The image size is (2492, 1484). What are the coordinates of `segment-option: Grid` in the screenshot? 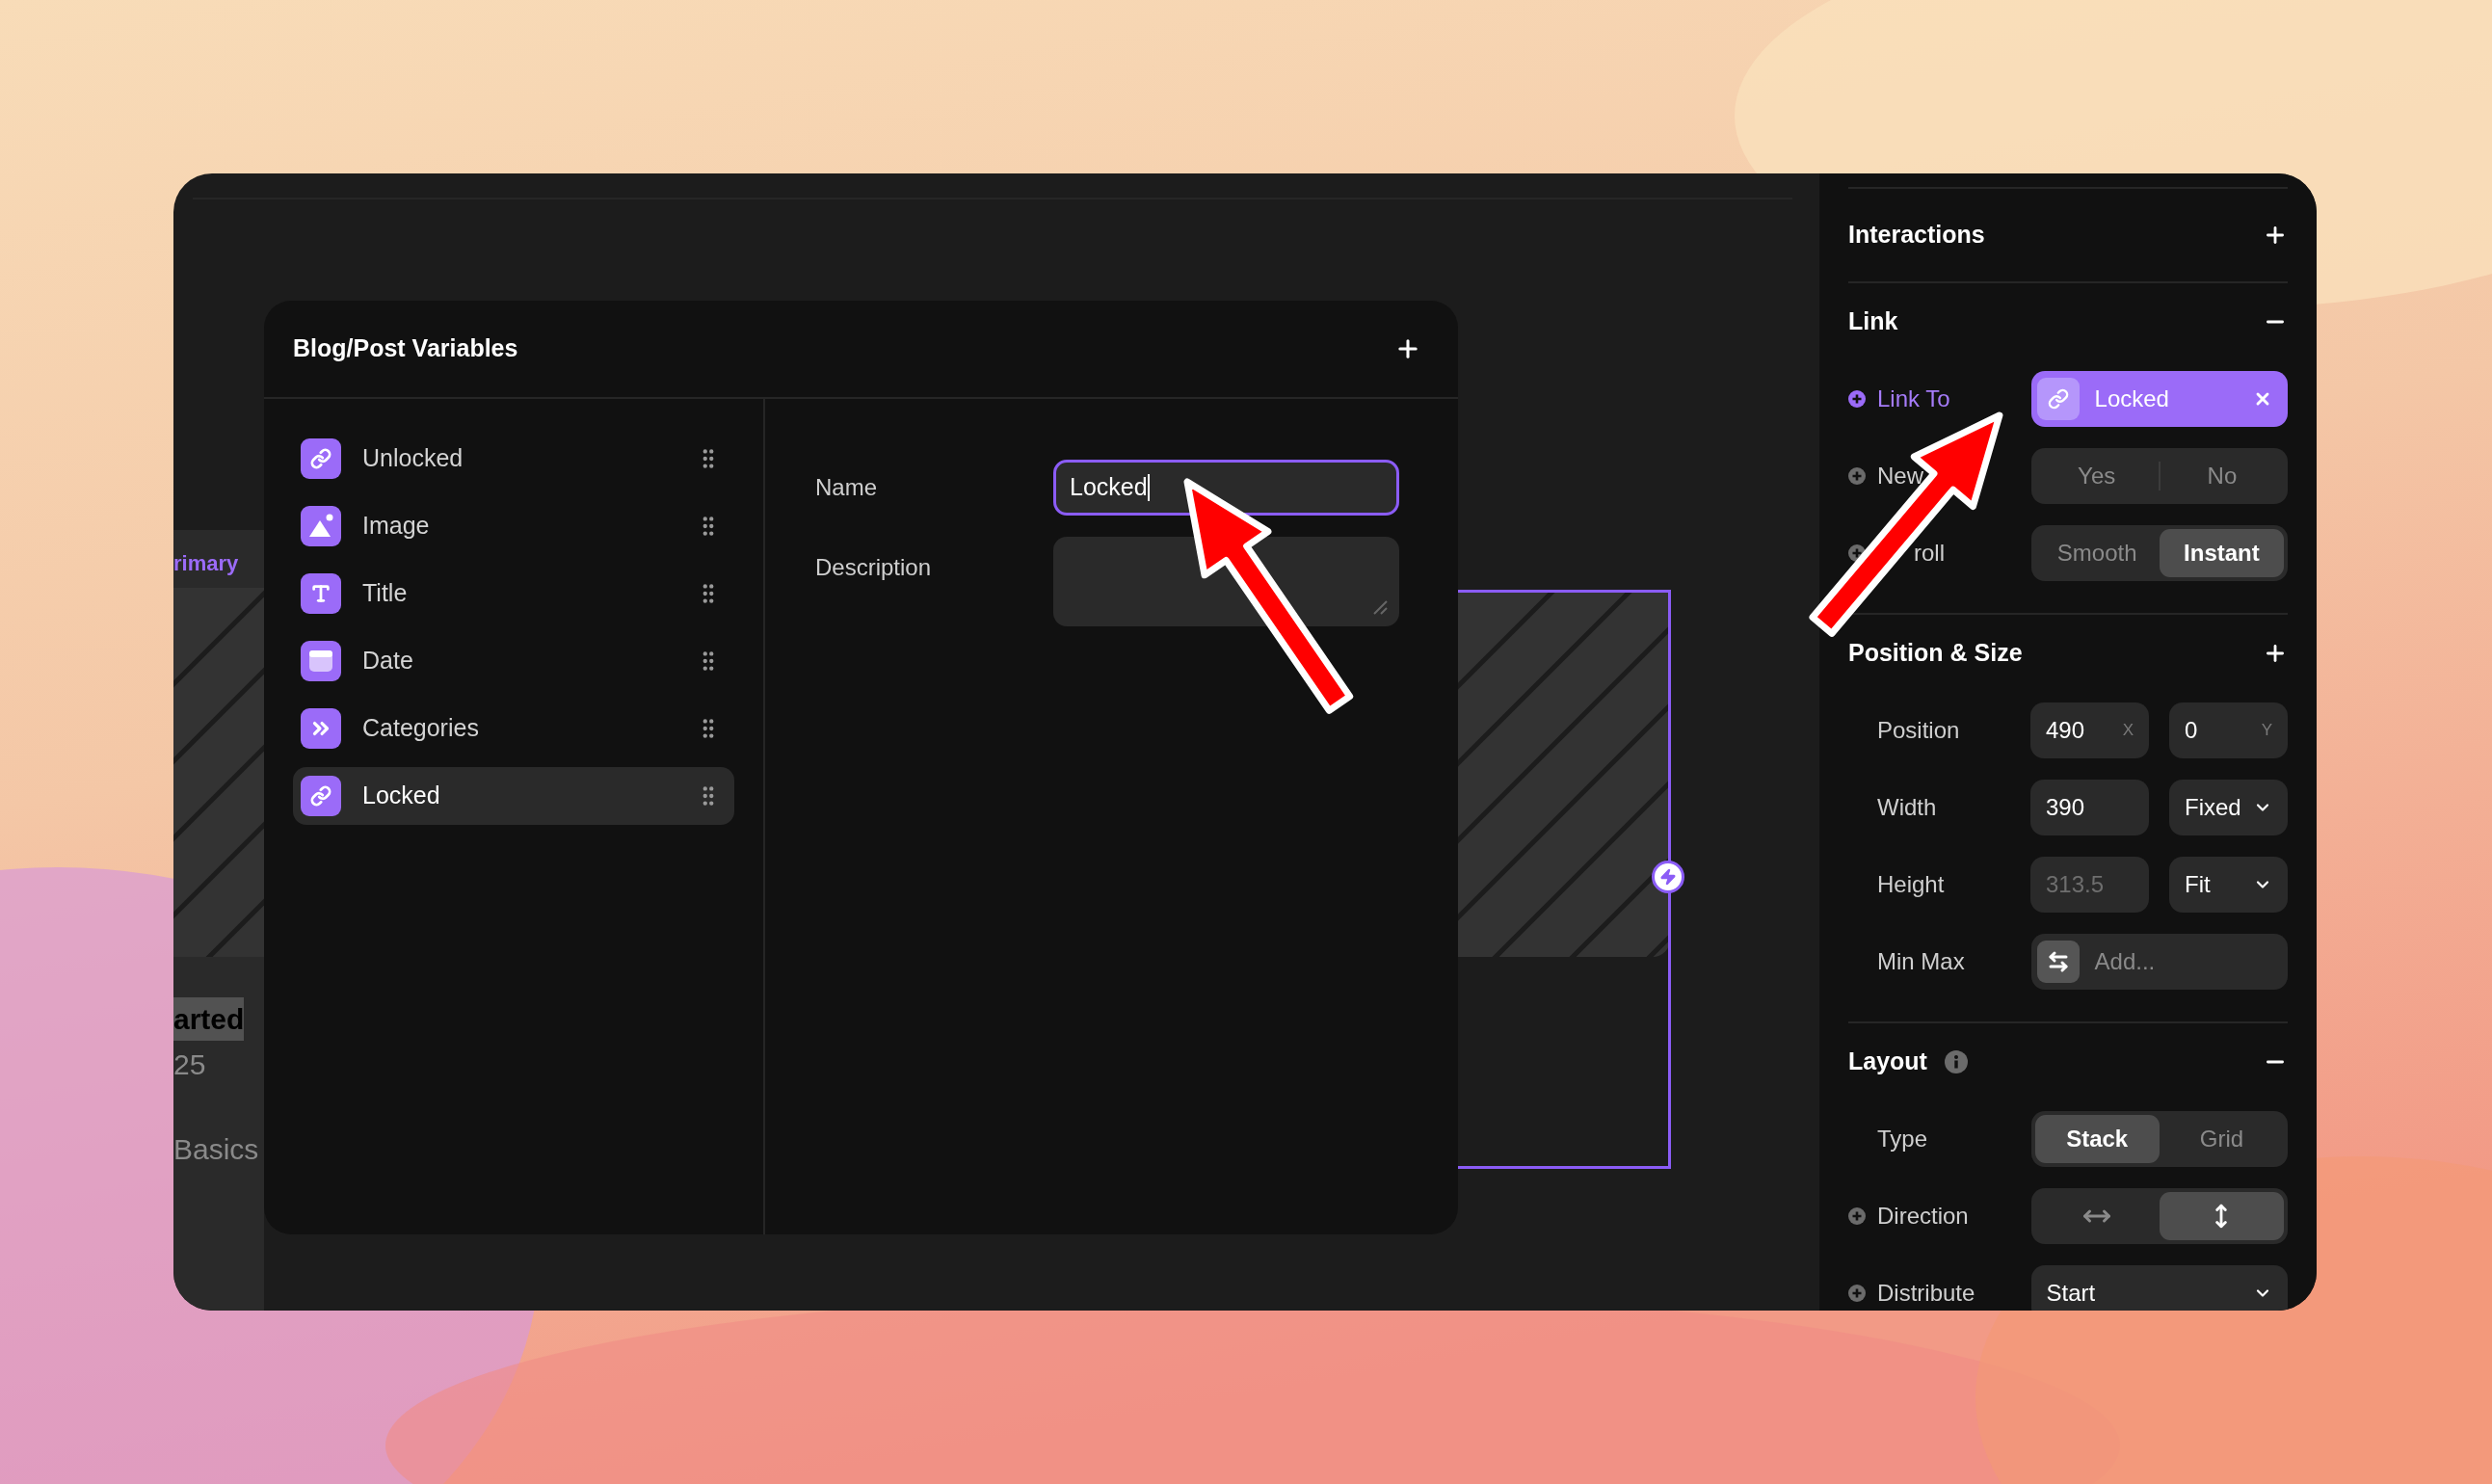 It's located at (2221, 1139).